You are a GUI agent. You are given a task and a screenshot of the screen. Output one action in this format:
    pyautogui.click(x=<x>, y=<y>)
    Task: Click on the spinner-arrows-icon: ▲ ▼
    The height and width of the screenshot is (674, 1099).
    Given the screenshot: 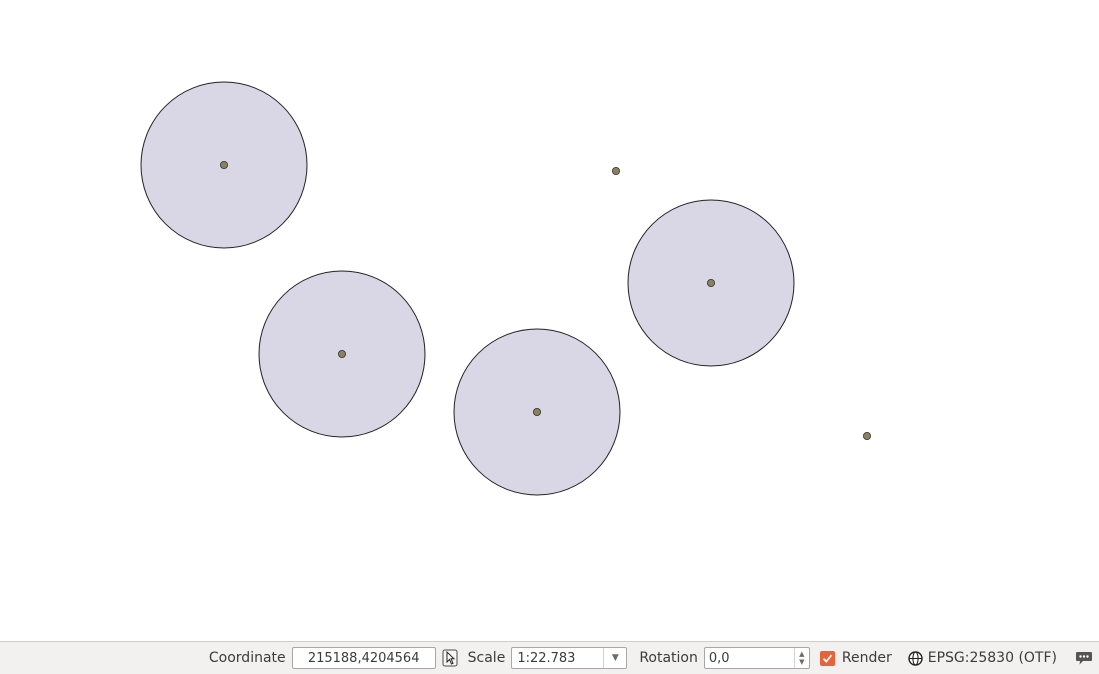 What is the action you would take?
    pyautogui.click(x=801, y=658)
    